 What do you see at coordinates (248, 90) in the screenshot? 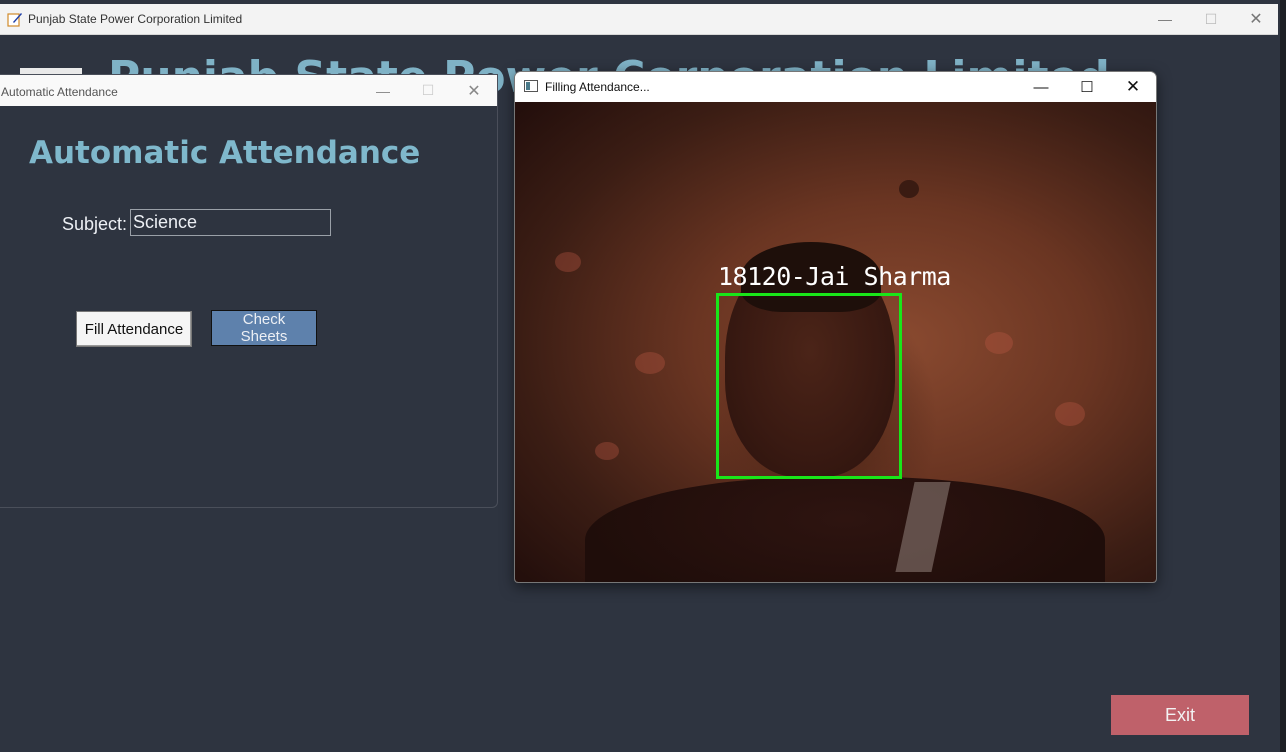
I see `attendance-titlebar: Automatic Attendance — ☐ ✕` at bounding box center [248, 90].